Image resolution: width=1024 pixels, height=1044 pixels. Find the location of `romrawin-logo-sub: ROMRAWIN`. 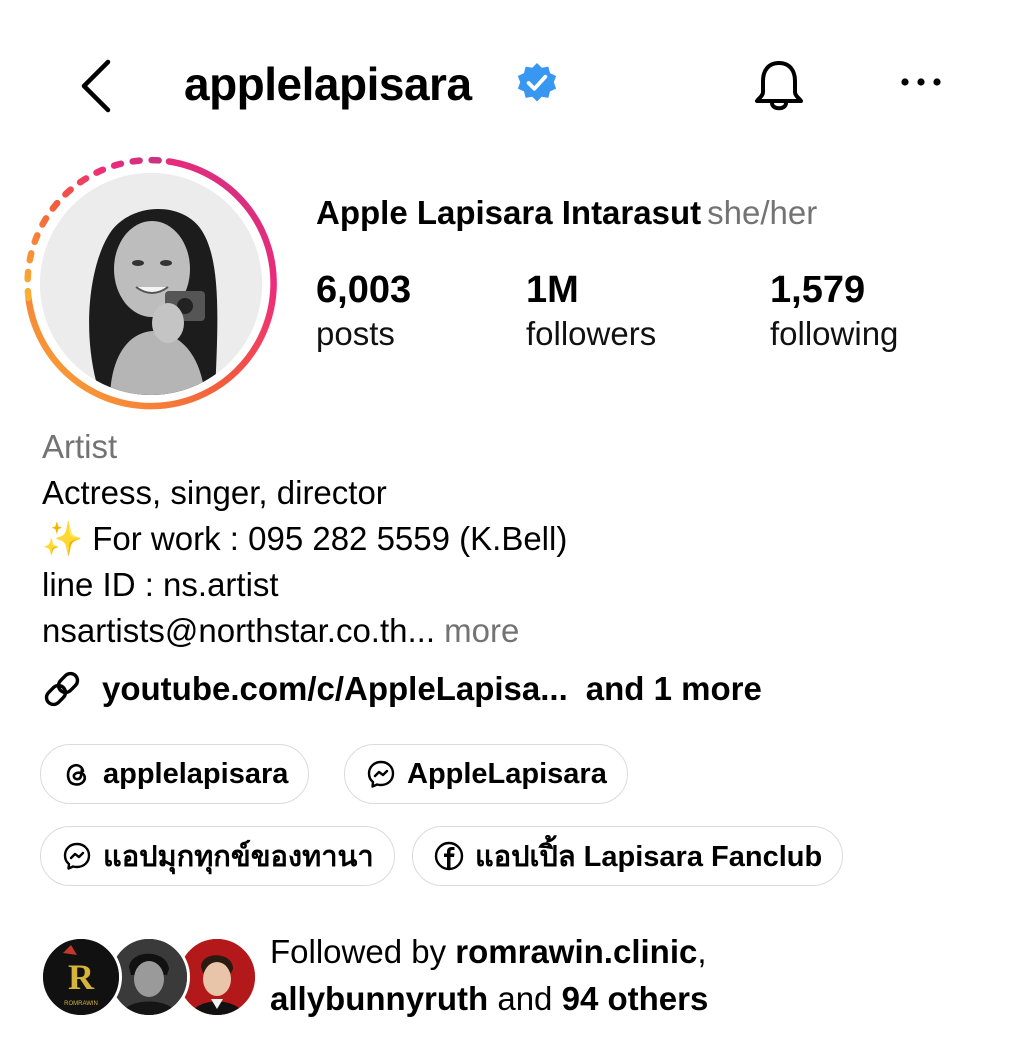

romrawin-logo-sub: ROMRAWIN is located at coordinates (81, 1004).